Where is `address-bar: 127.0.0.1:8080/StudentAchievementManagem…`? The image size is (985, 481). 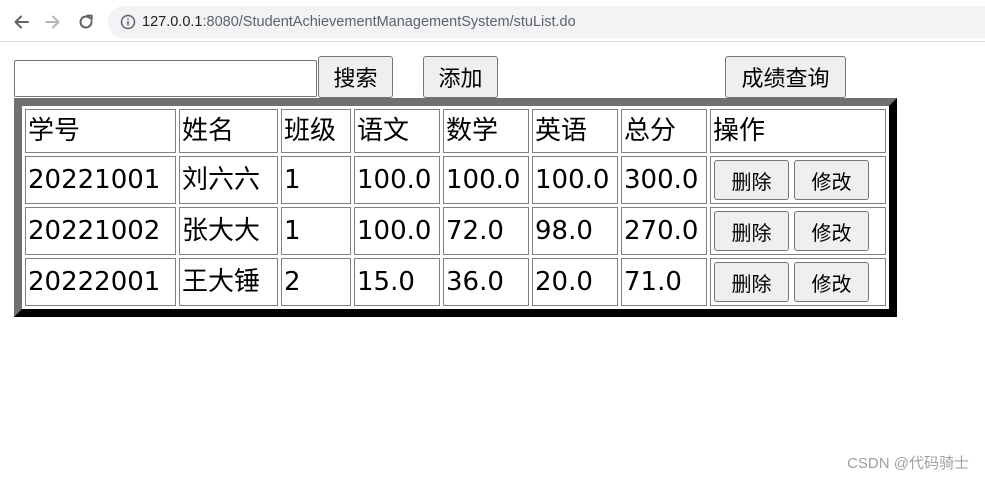 address-bar: 127.0.0.1:8080/StudentAchievementManagem… is located at coordinates (546, 22).